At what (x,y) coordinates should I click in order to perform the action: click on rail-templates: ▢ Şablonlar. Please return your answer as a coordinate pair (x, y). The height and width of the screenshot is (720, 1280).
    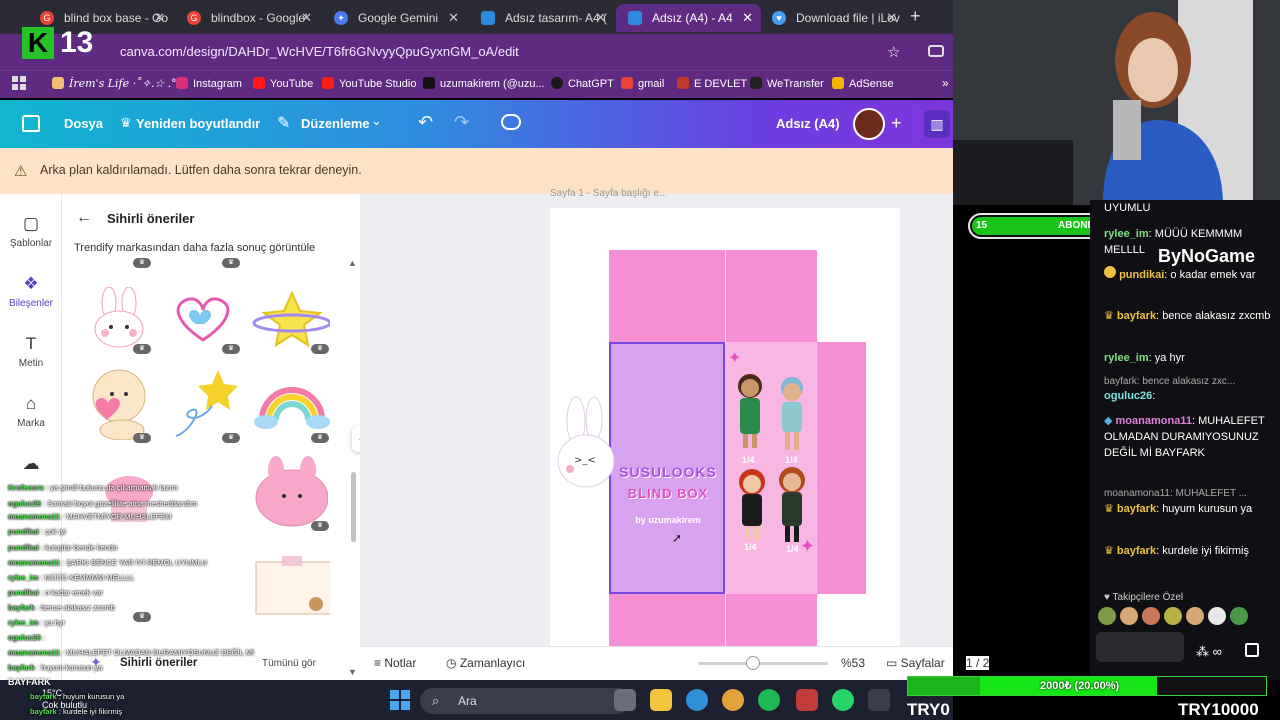
    Looking at the image, I should click on (31, 231).